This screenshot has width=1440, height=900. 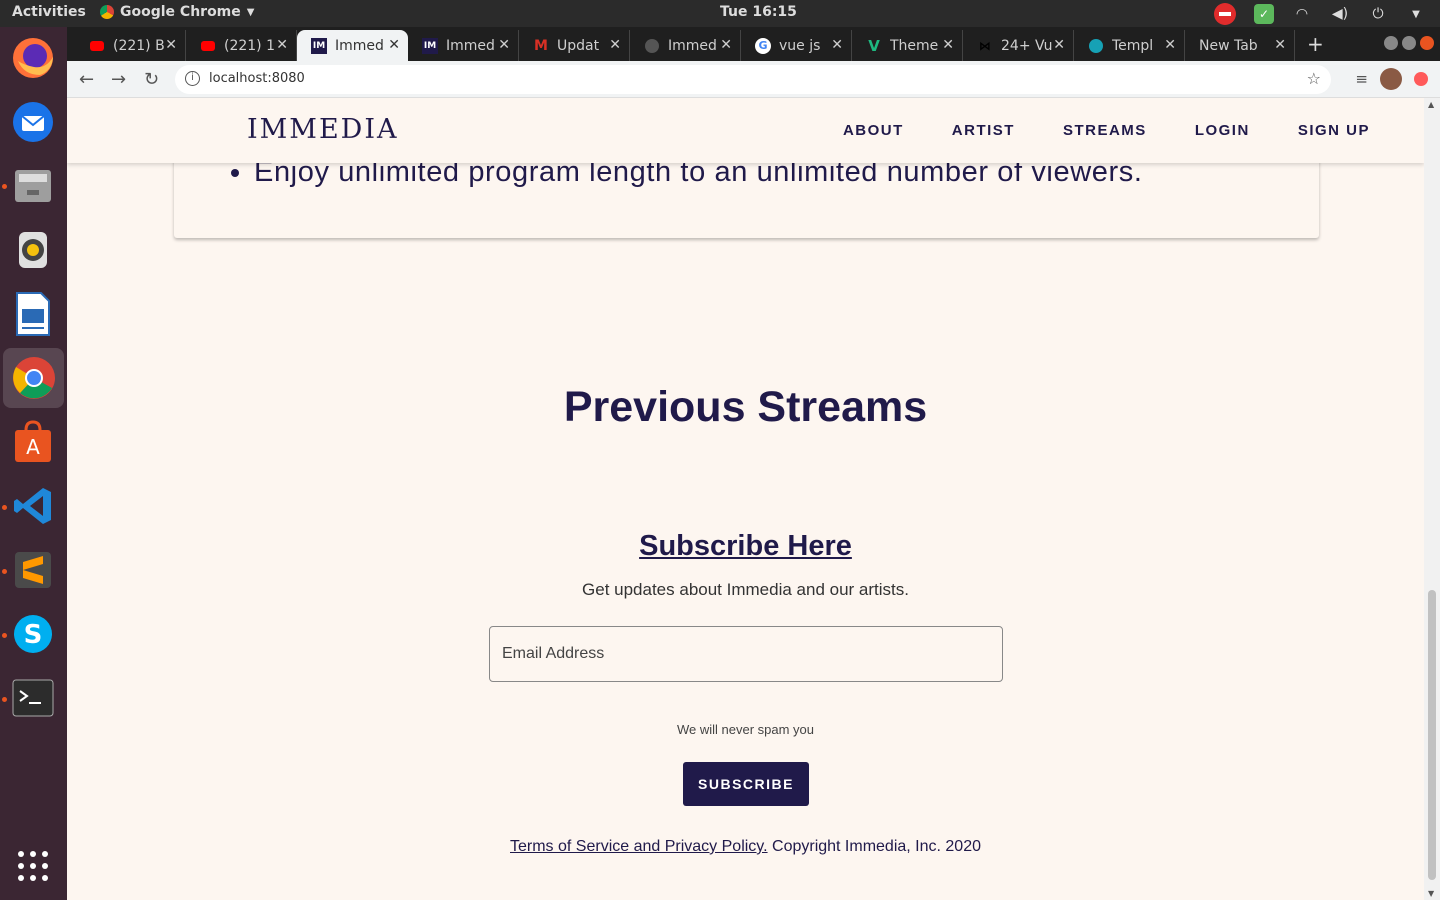 What do you see at coordinates (745, 407) in the screenshot?
I see `previous-streams-heading: Previous Streams` at bounding box center [745, 407].